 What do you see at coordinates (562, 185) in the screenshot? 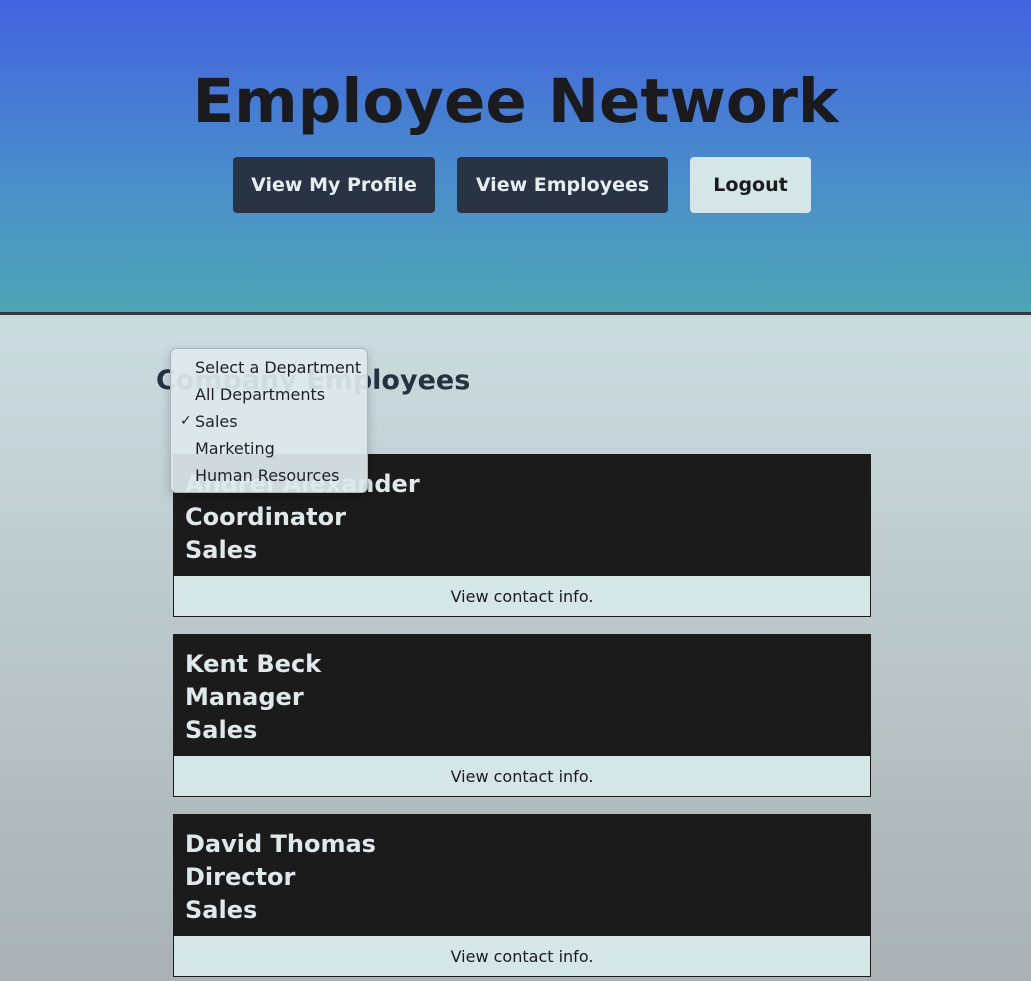
I see `view-employees-button: View Employees` at bounding box center [562, 185].